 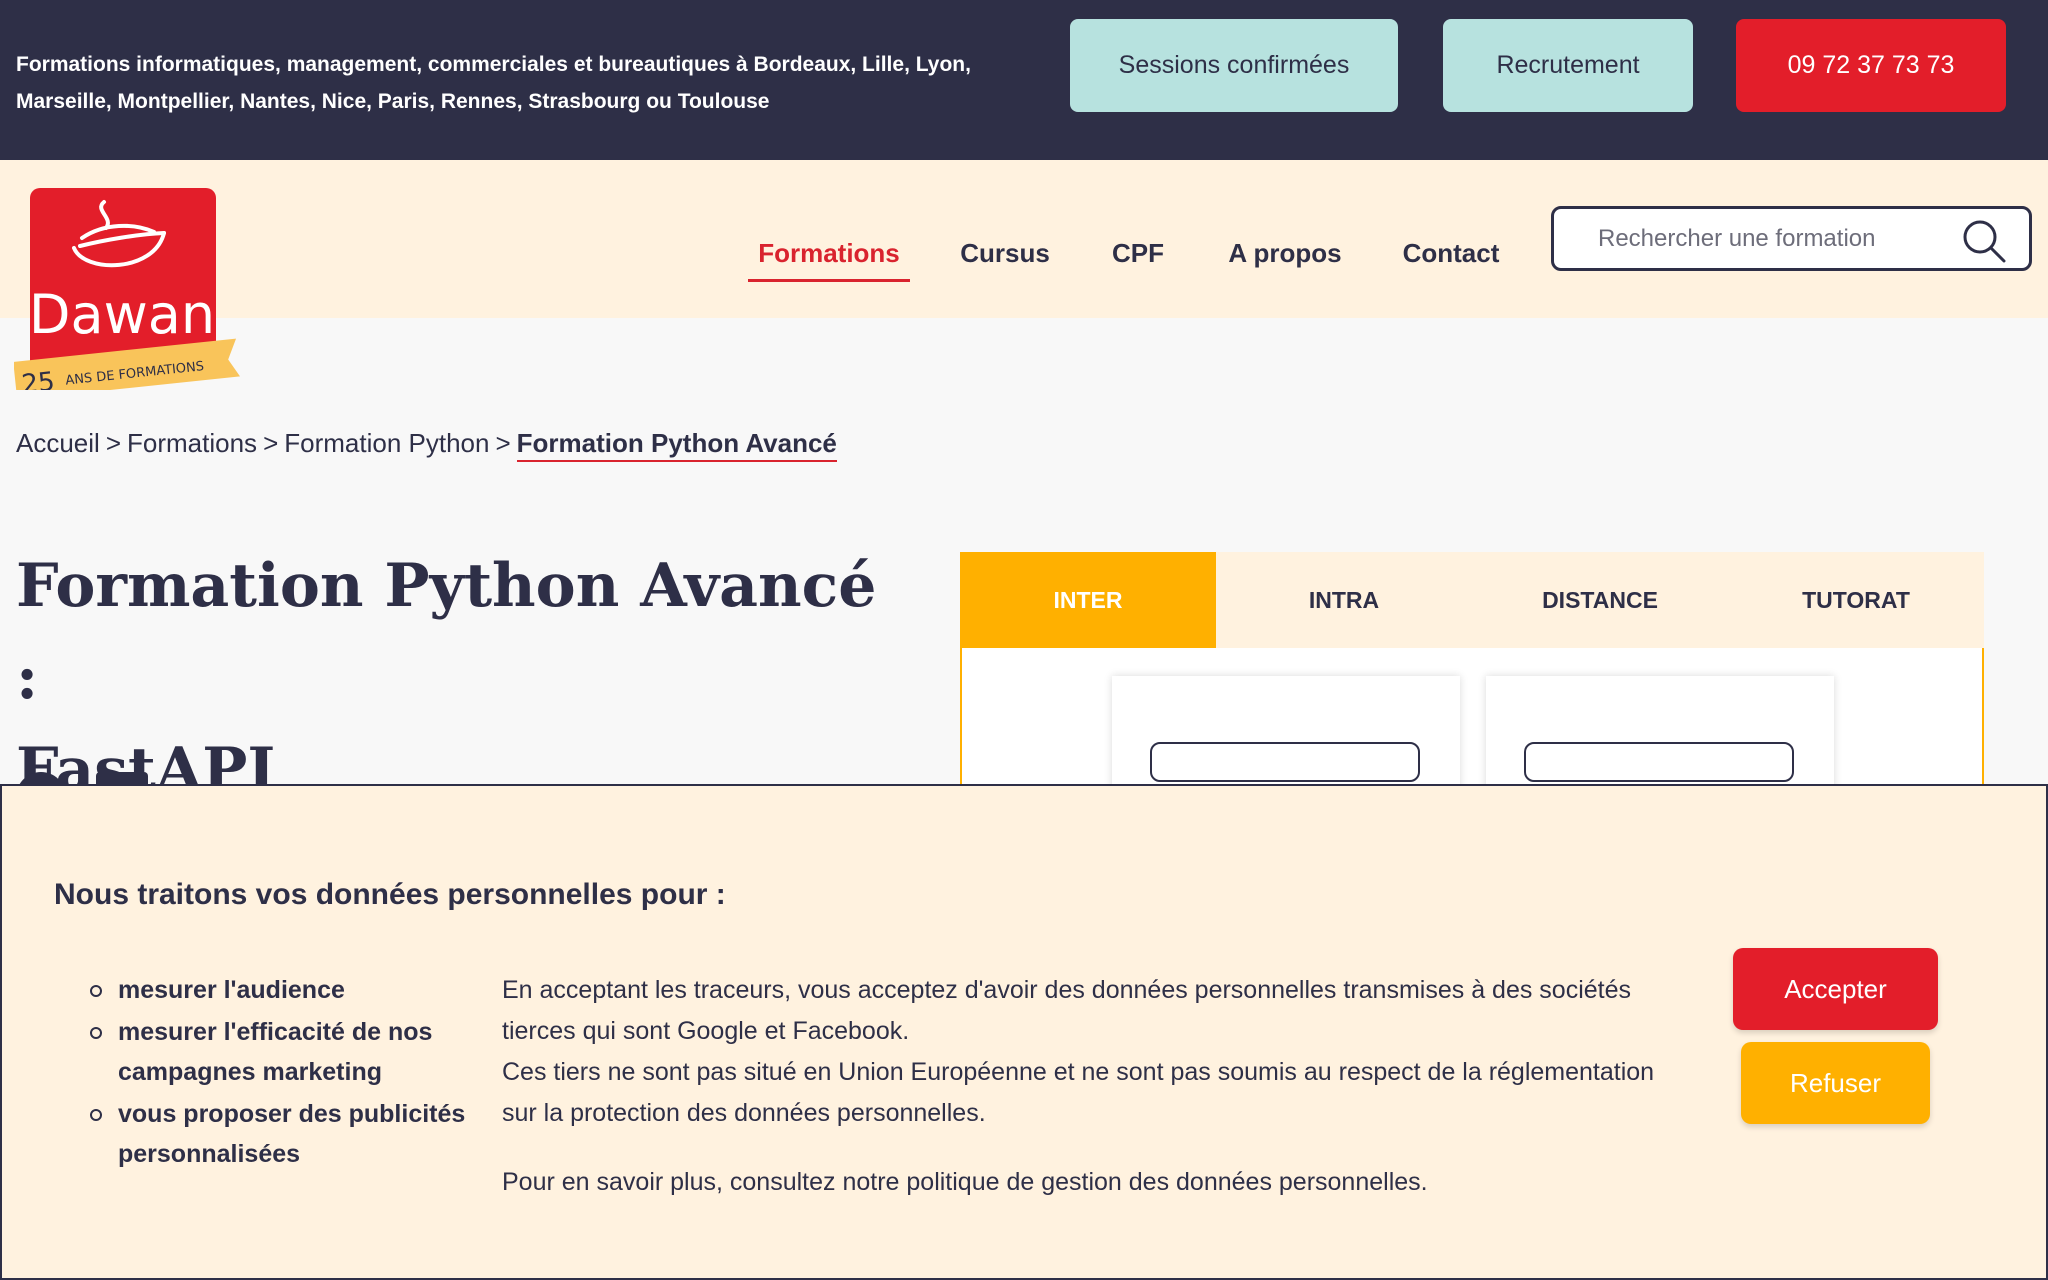 What do you see at coordinates (676, 445) in the screenshot?
I see `breadcrumb-current: Formation Python Avancé` at bounding box center [676, 445].